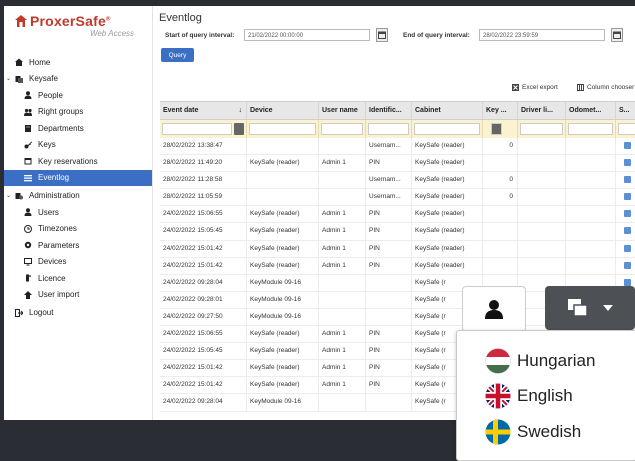 The height and width of the screenshot is (461, 635). What do you see at coordinates (283, 317) in the screenshot?
I see `table-cell: KeyModule 09-16` at bounding box center [283, 317].